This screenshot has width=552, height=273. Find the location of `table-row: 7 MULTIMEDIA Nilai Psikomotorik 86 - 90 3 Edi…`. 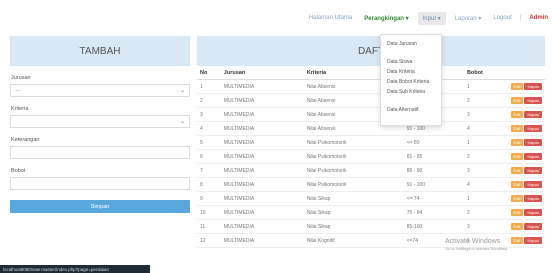

table-row: 7 MULTIMEDIA Nilai Psikomotorik 86 - 90 3 Edi… is located at coordinates (371, 170).